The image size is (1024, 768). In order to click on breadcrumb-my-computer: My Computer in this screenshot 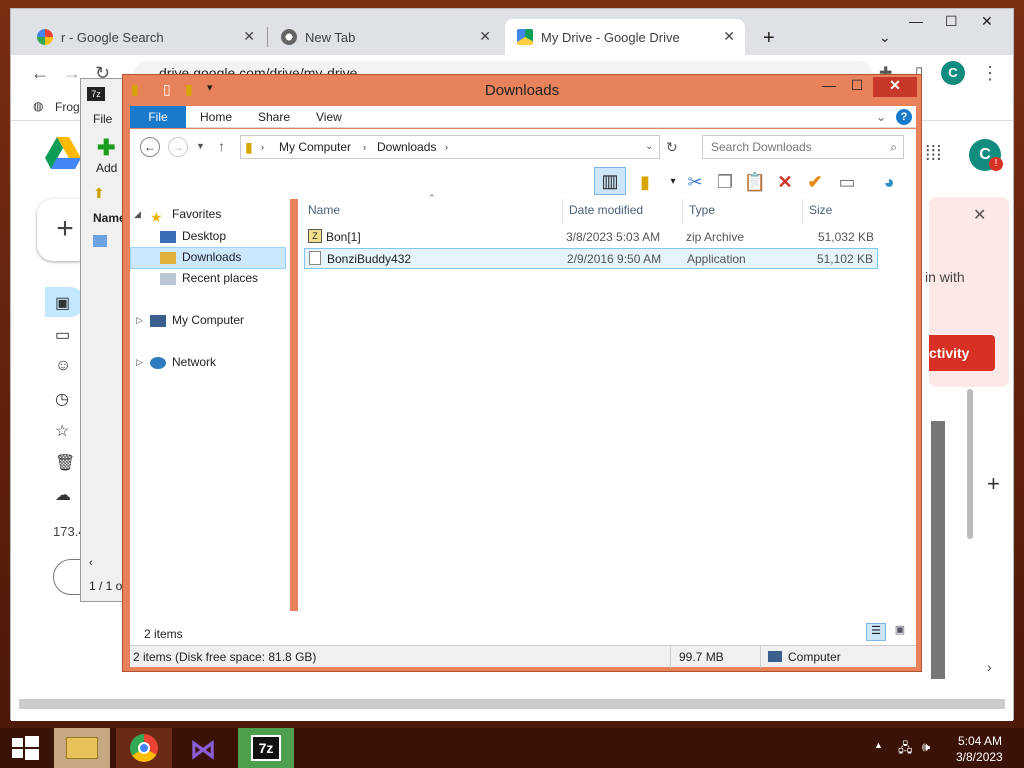, I will do `click(315, 147)`.